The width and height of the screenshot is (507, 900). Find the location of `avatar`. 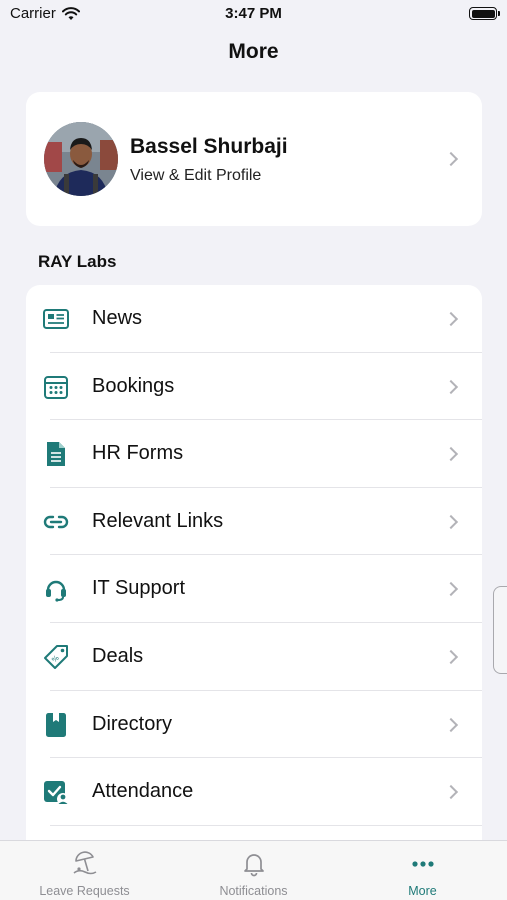

avatar is located at coordinates (81, 159).